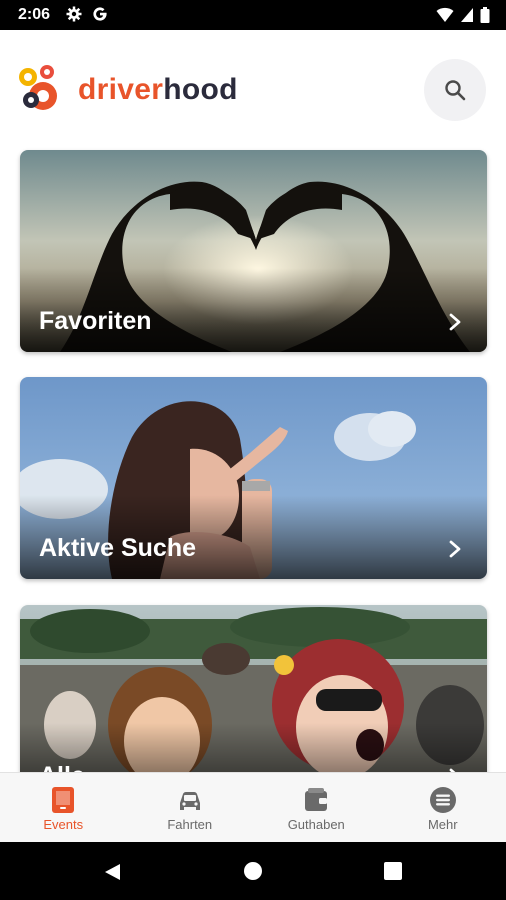 This screenshot has width=506, height=900. What do you see at coordinates (112, 872) in the screenshot?
I see `back-icon` at bounding box center [112, 872].